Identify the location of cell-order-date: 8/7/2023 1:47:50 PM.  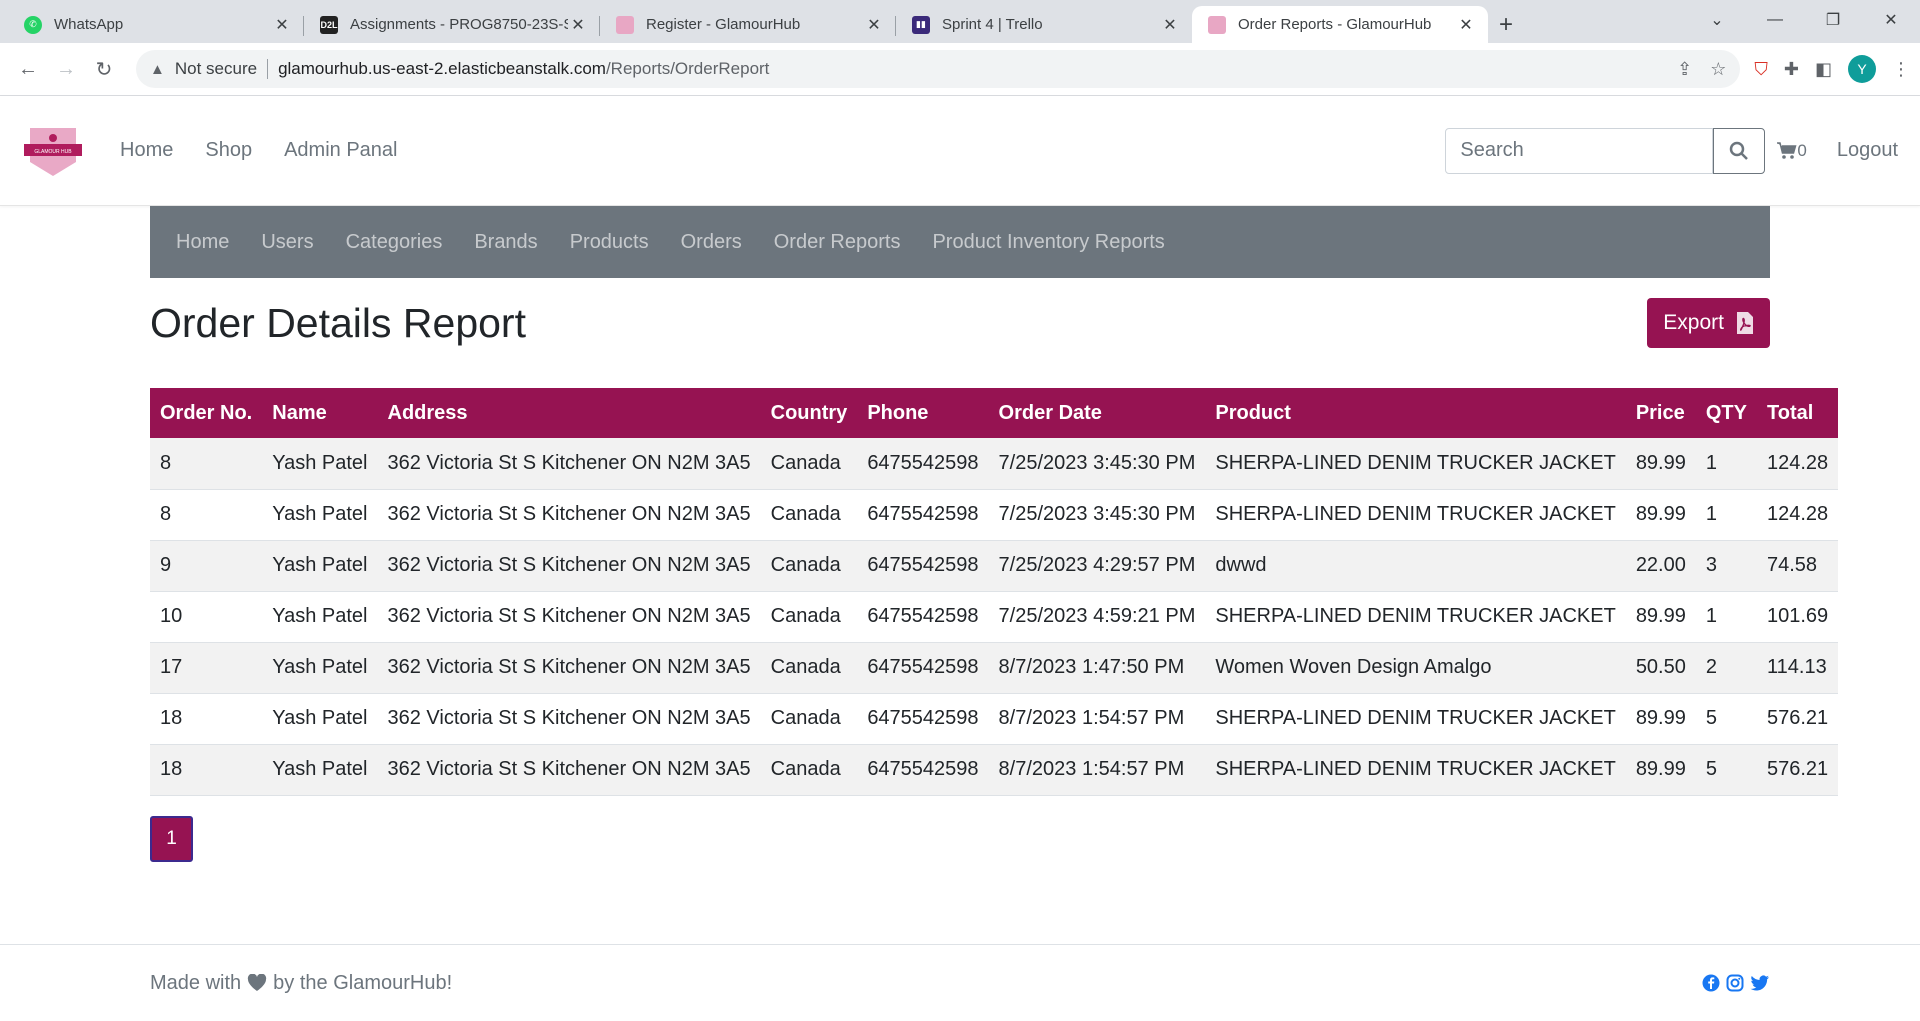
(1097, 668).